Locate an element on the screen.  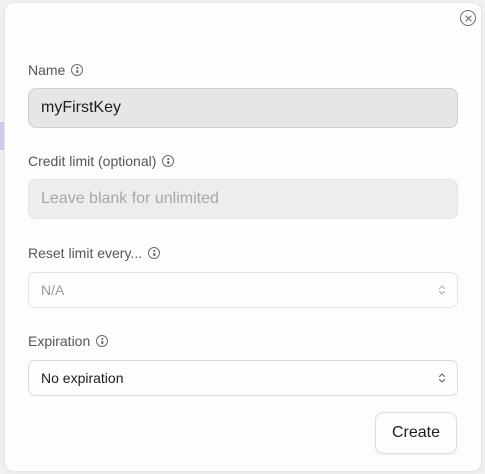
name-input is located at coordinates (243, 108).